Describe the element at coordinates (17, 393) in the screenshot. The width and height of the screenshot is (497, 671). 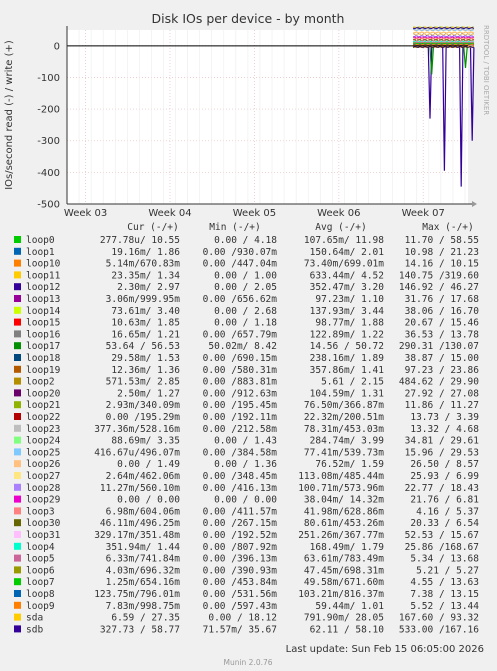
I see `legend-swatch-loop20` at that location.